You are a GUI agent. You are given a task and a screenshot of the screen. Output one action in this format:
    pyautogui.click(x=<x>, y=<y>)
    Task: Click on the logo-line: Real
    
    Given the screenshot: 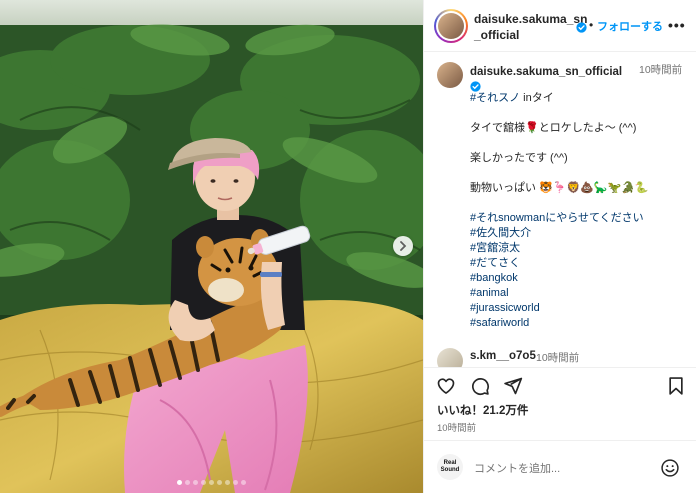 What is the action you would take?
    pyautogui.click(x=450, y=463)
    